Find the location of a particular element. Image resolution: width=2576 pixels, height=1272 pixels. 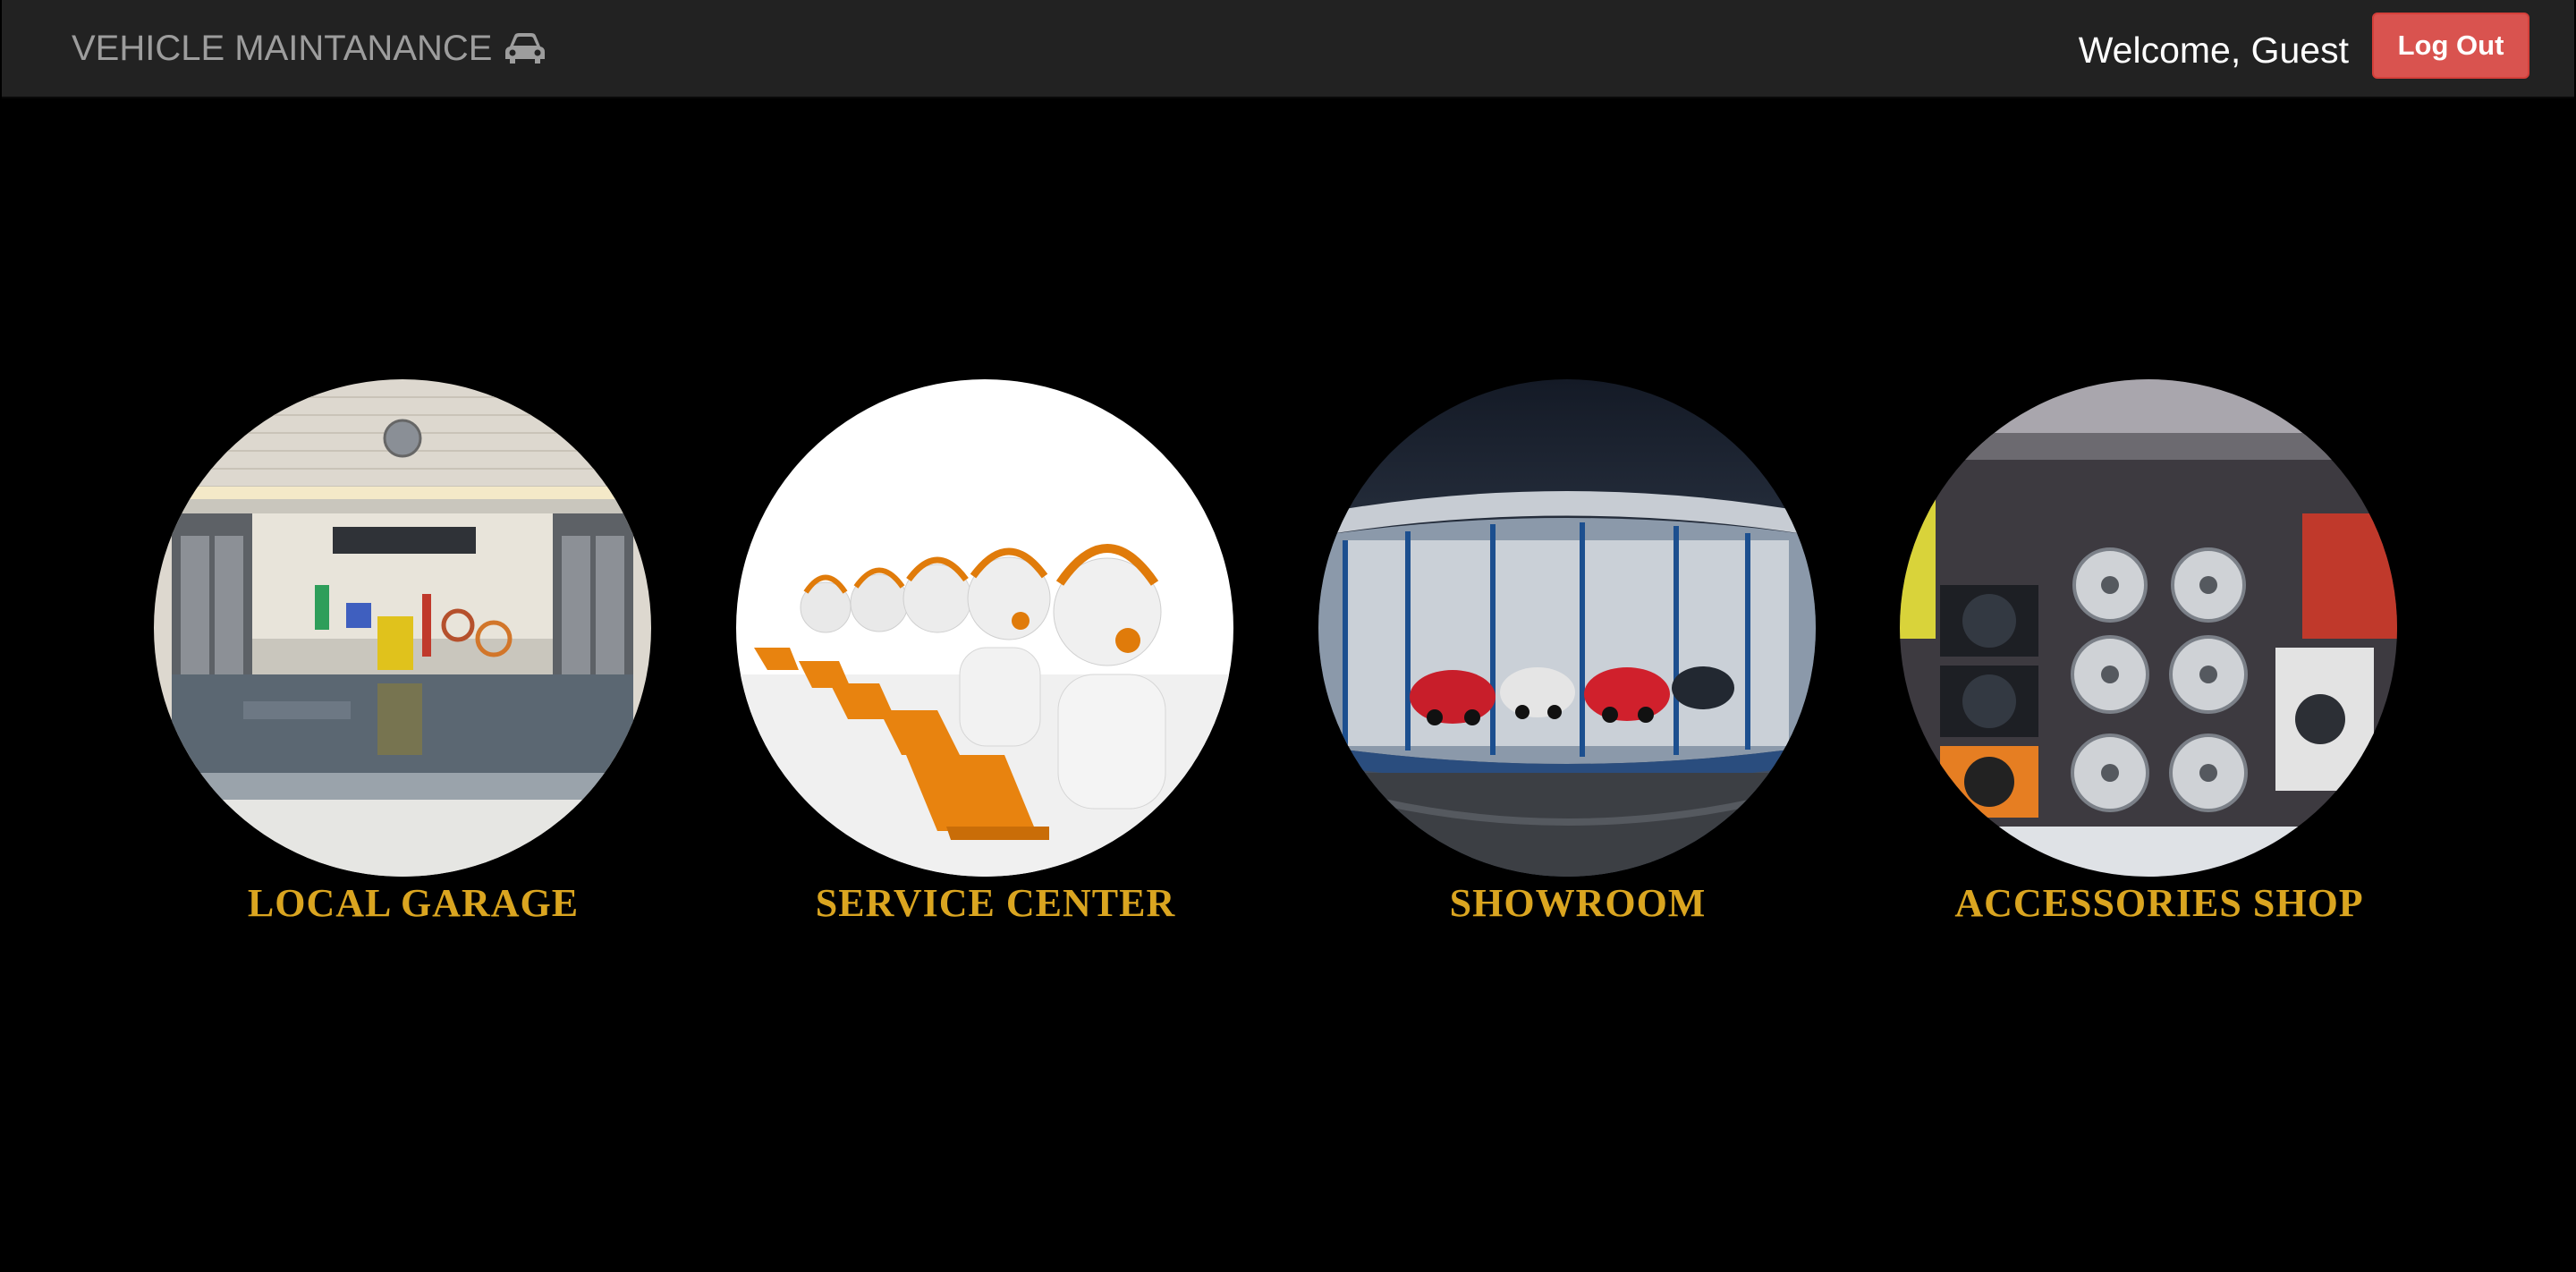

service-label: SHOWROOM is located at coordinates (1578, 903).